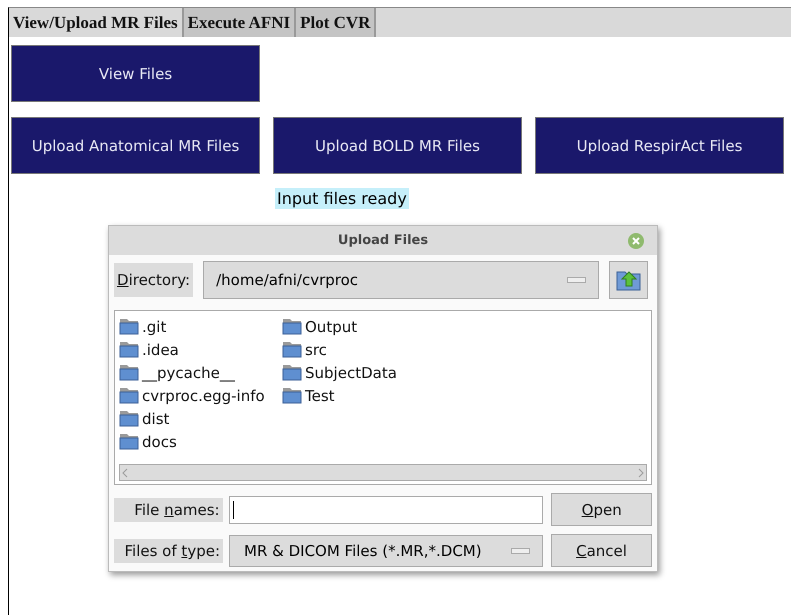 The image size is (791, 615). What do you see at coordinates (336, 22) in the screenshot?
I see `tab: Plot CVR` at bounding box center [336, 22].